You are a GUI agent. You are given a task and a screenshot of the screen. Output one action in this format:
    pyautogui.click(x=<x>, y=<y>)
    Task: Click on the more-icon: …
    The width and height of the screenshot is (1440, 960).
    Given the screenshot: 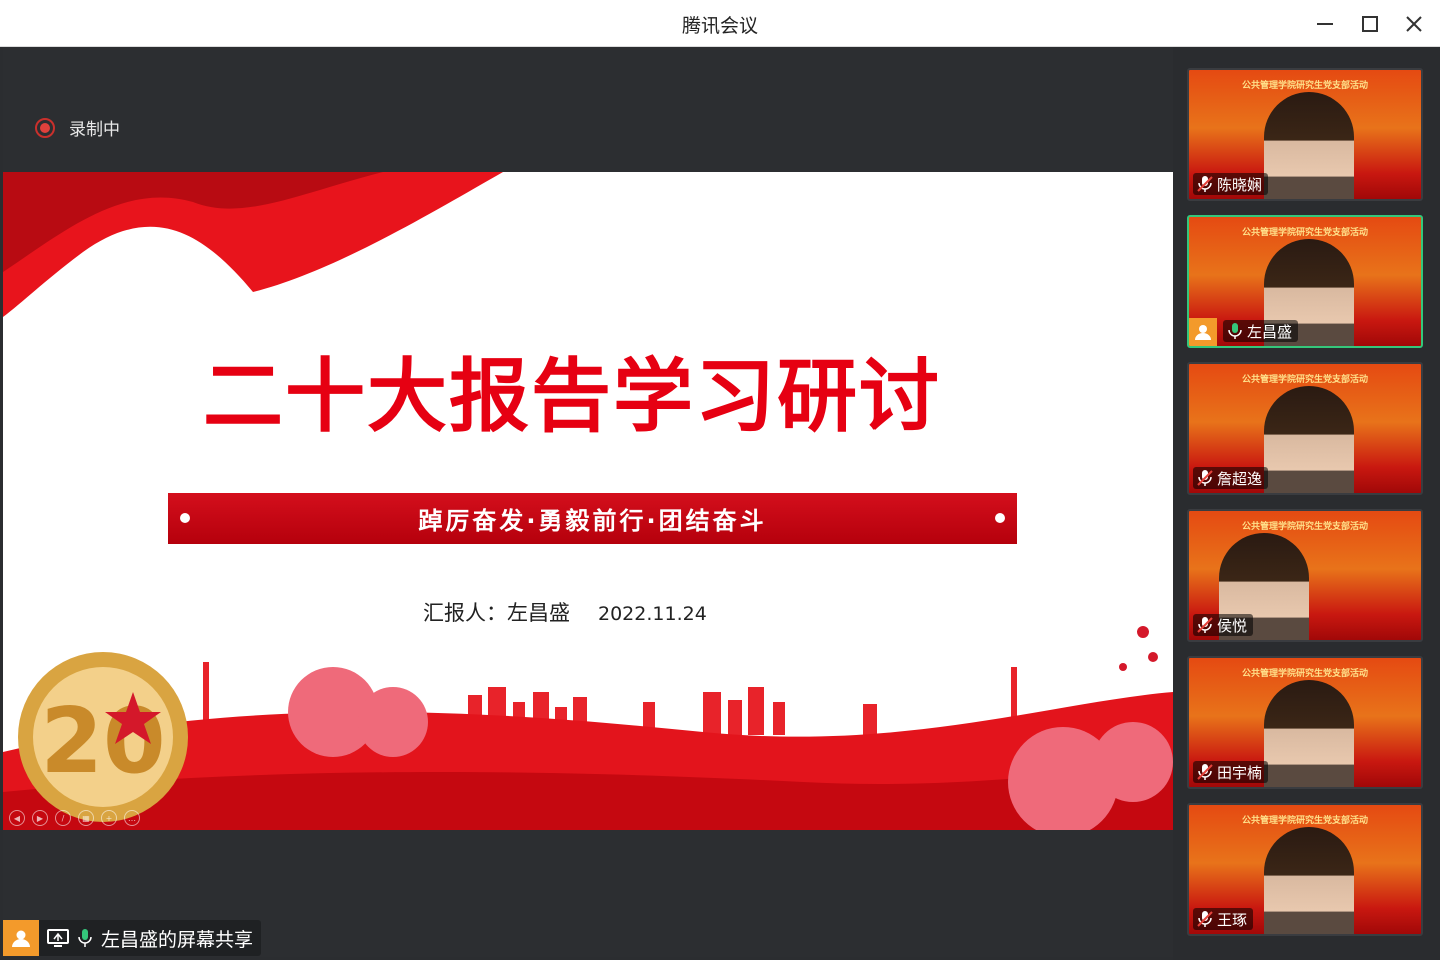 What is the action you would take?
    pyautogui.click(x=132, y=818)
    